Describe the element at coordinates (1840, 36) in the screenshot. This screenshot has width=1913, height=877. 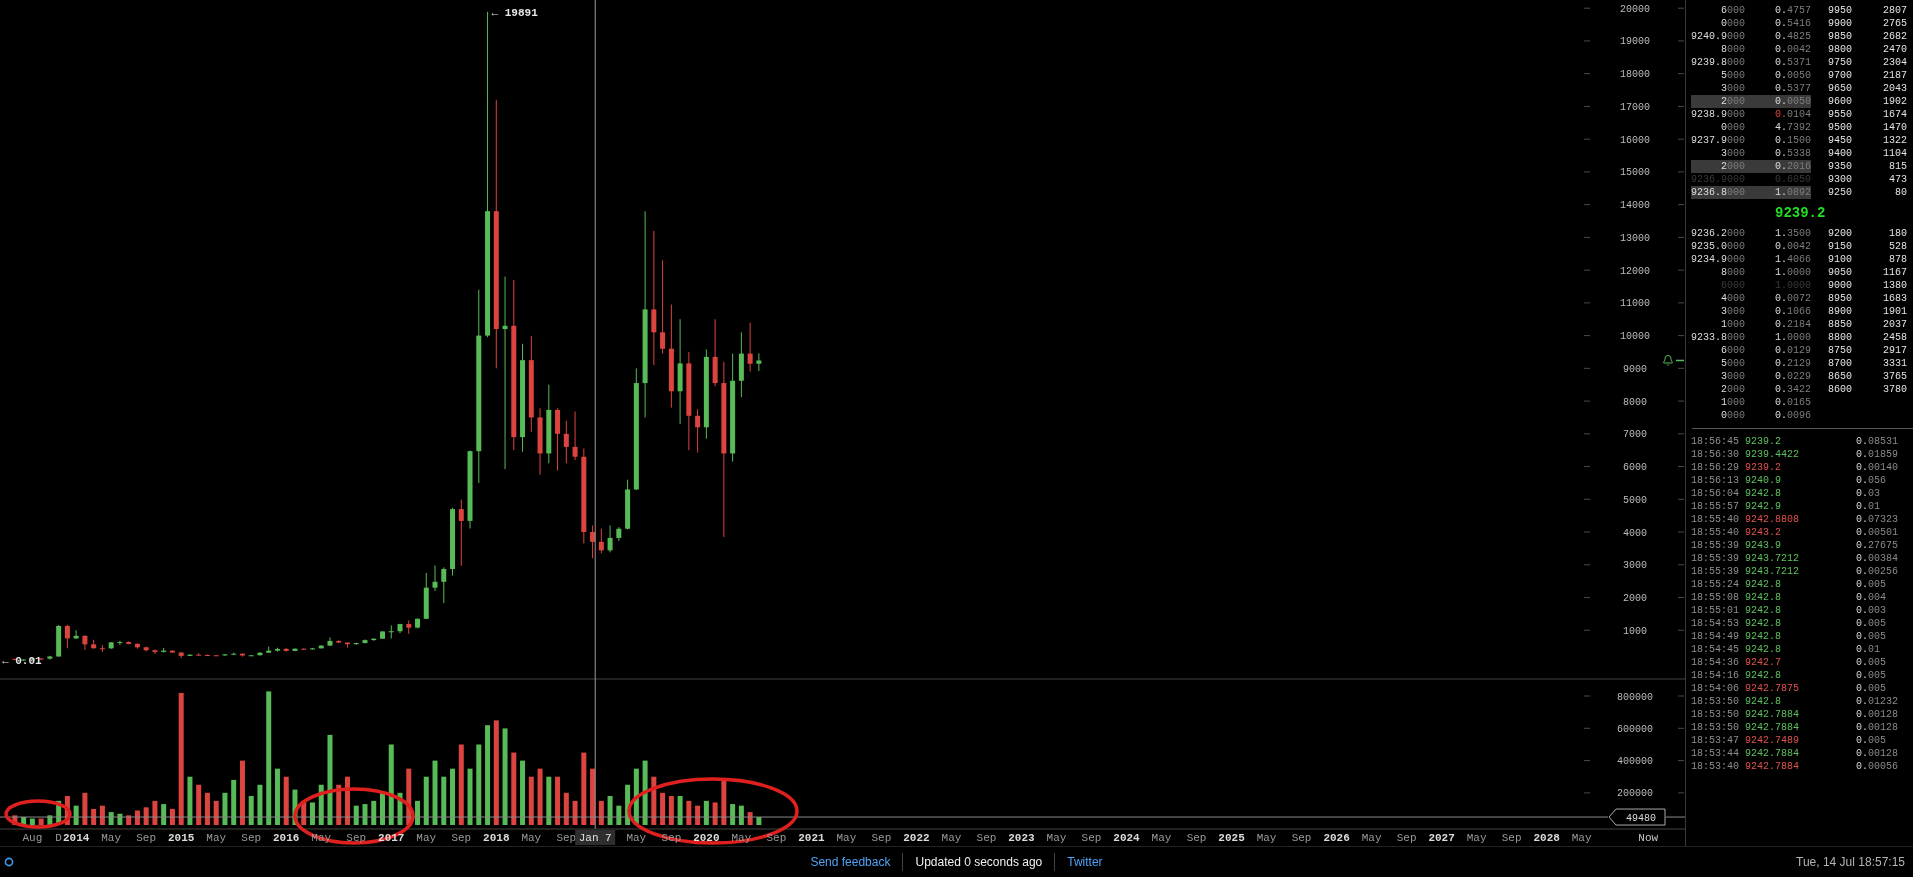
I see `price-level: 9850` at that location.